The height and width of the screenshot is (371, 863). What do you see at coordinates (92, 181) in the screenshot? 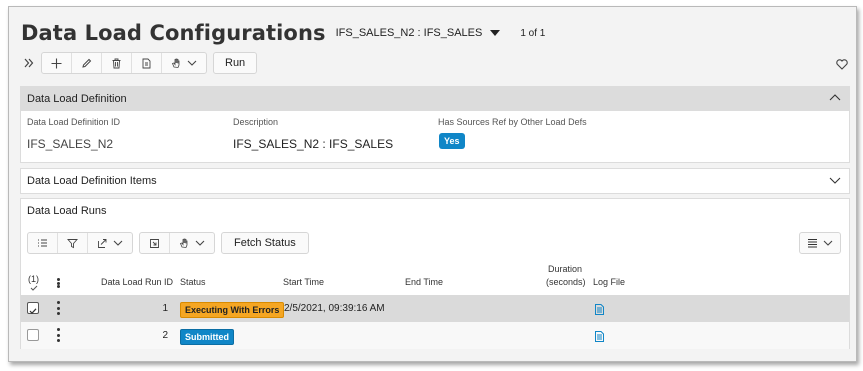
I see `items-panel-title: Data Load Definition Items` at bounding box center [92, 181].